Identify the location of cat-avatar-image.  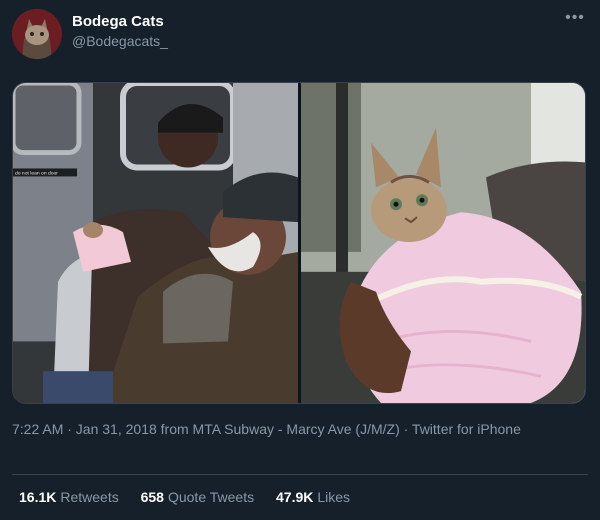
(37, 34).